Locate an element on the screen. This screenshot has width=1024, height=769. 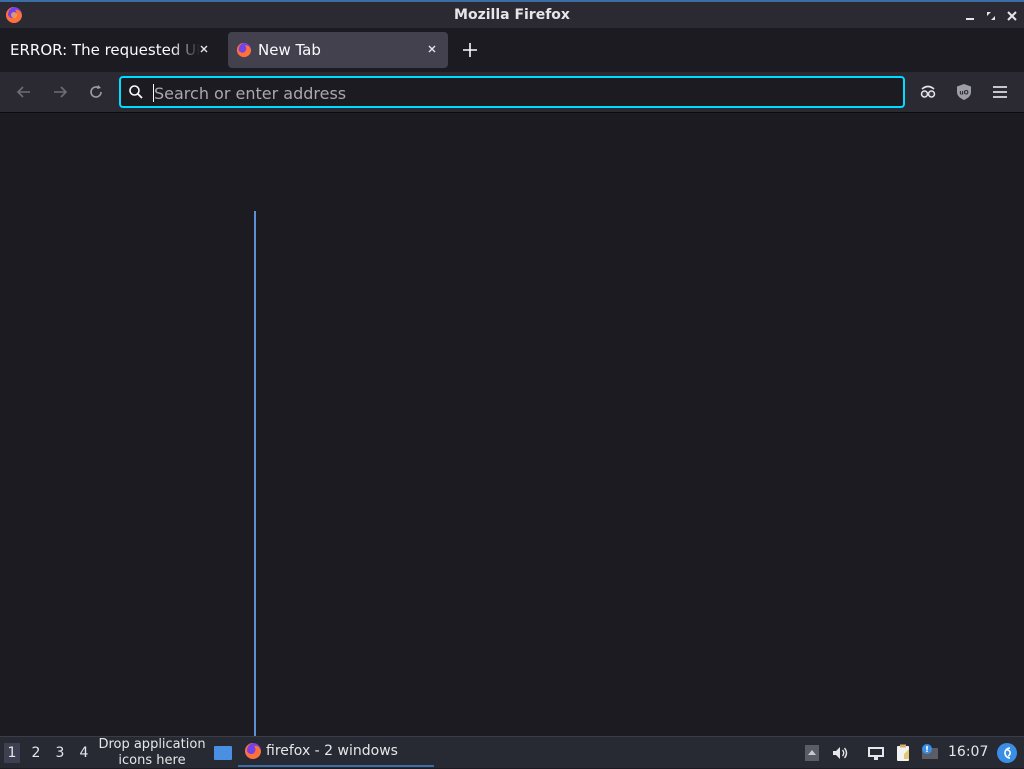
spy-glasses-icon is located at coordinates (928, 91).